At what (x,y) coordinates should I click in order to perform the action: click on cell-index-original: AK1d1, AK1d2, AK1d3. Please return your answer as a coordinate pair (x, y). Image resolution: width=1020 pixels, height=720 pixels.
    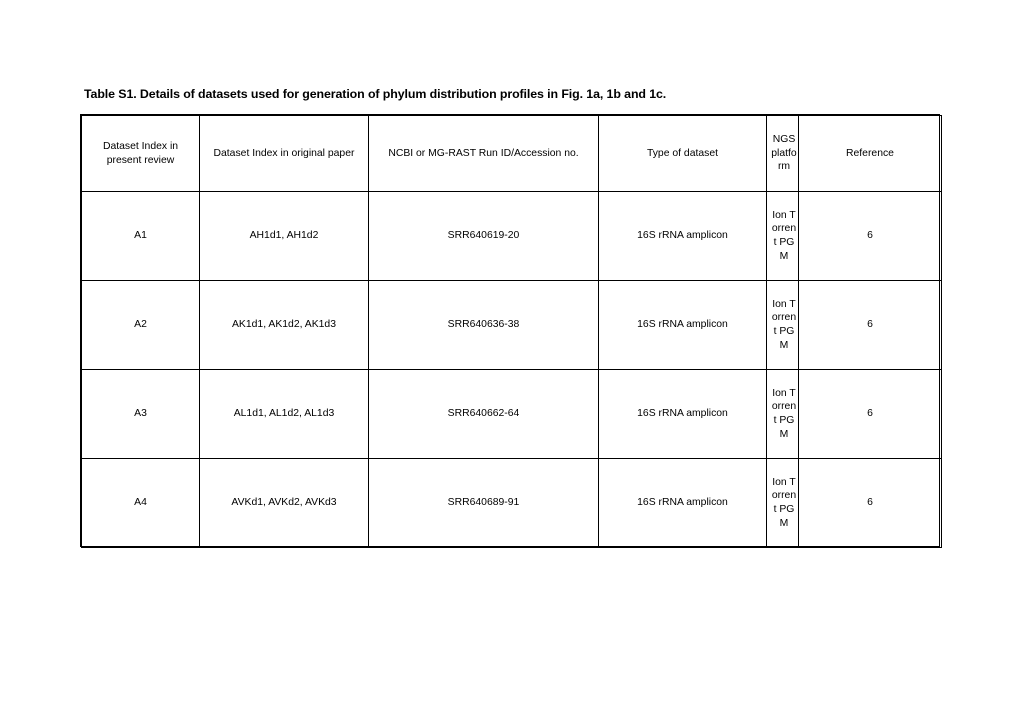
    Looking at the image, I should click on (284, 325).